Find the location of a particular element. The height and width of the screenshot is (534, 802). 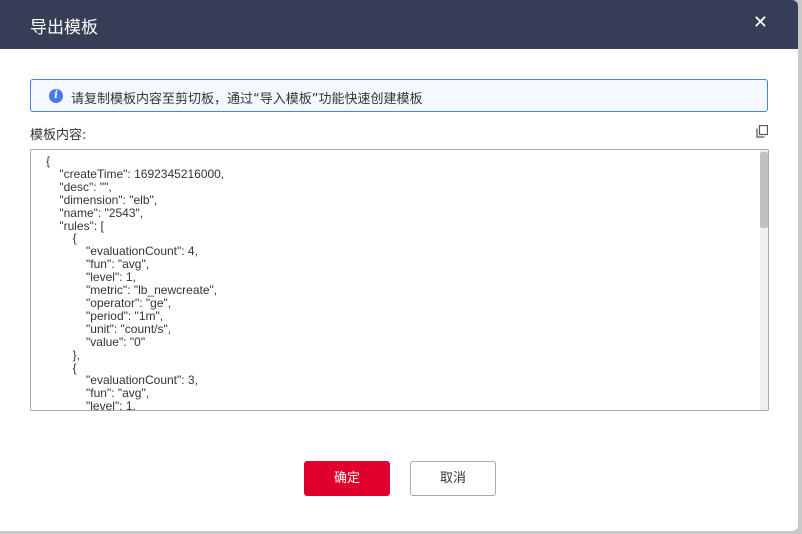

cancel-button: 取消 is located at coordinates (453, 478).